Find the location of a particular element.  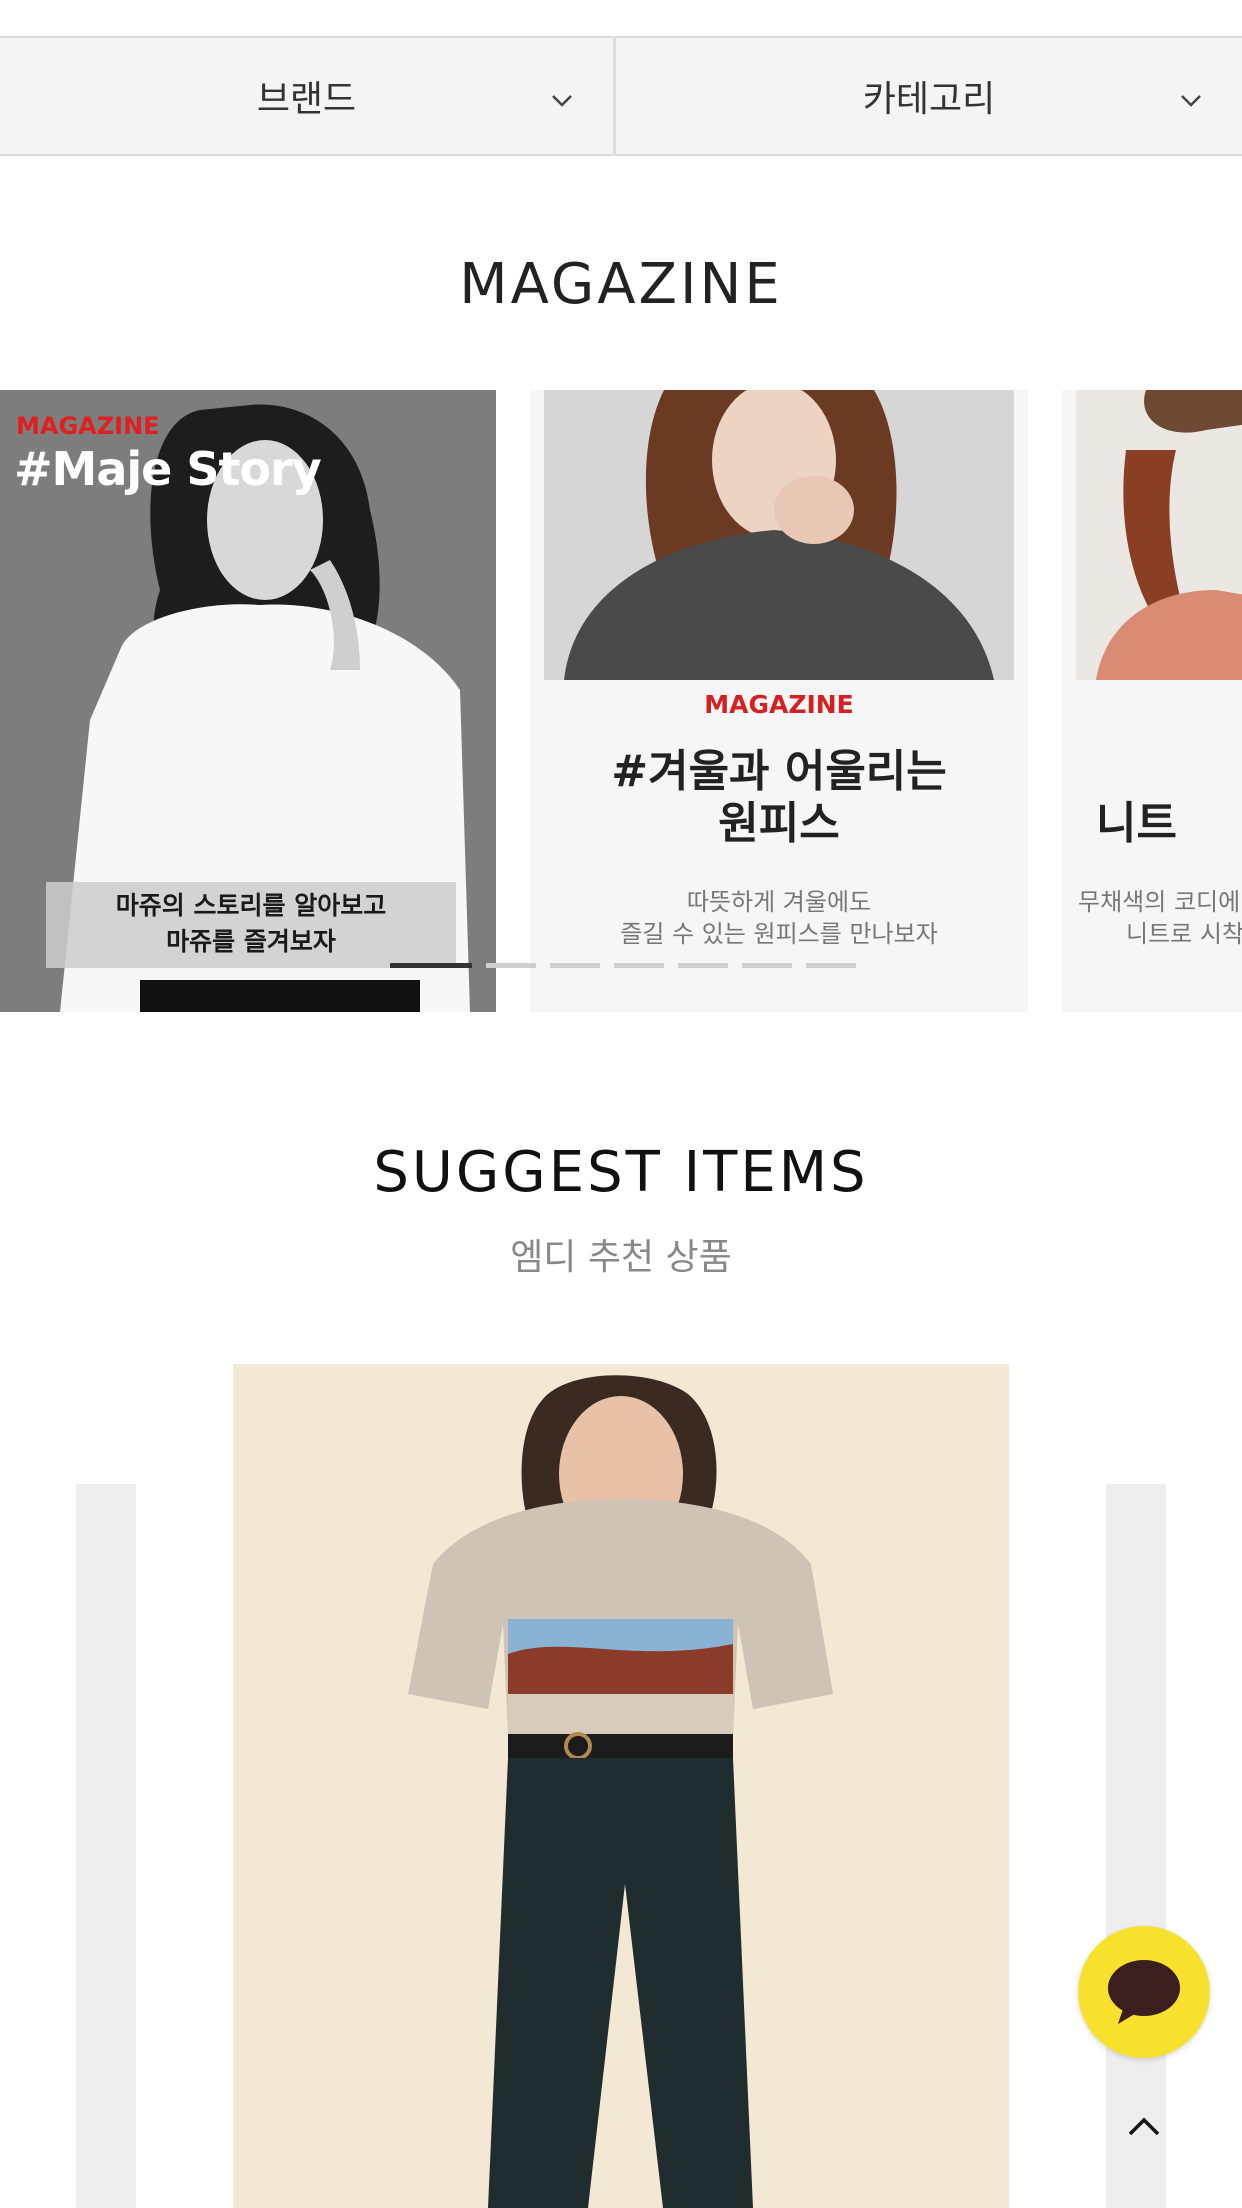

magazine-card-description: 무채색의 코디에 니트로 시착 is located at coordinates (1160, 918).